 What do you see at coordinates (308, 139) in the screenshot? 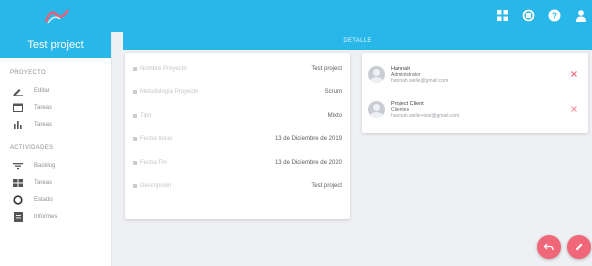
I see `detail-value: 13 de Diciembre de 2019` at bounding box center [308, 139].